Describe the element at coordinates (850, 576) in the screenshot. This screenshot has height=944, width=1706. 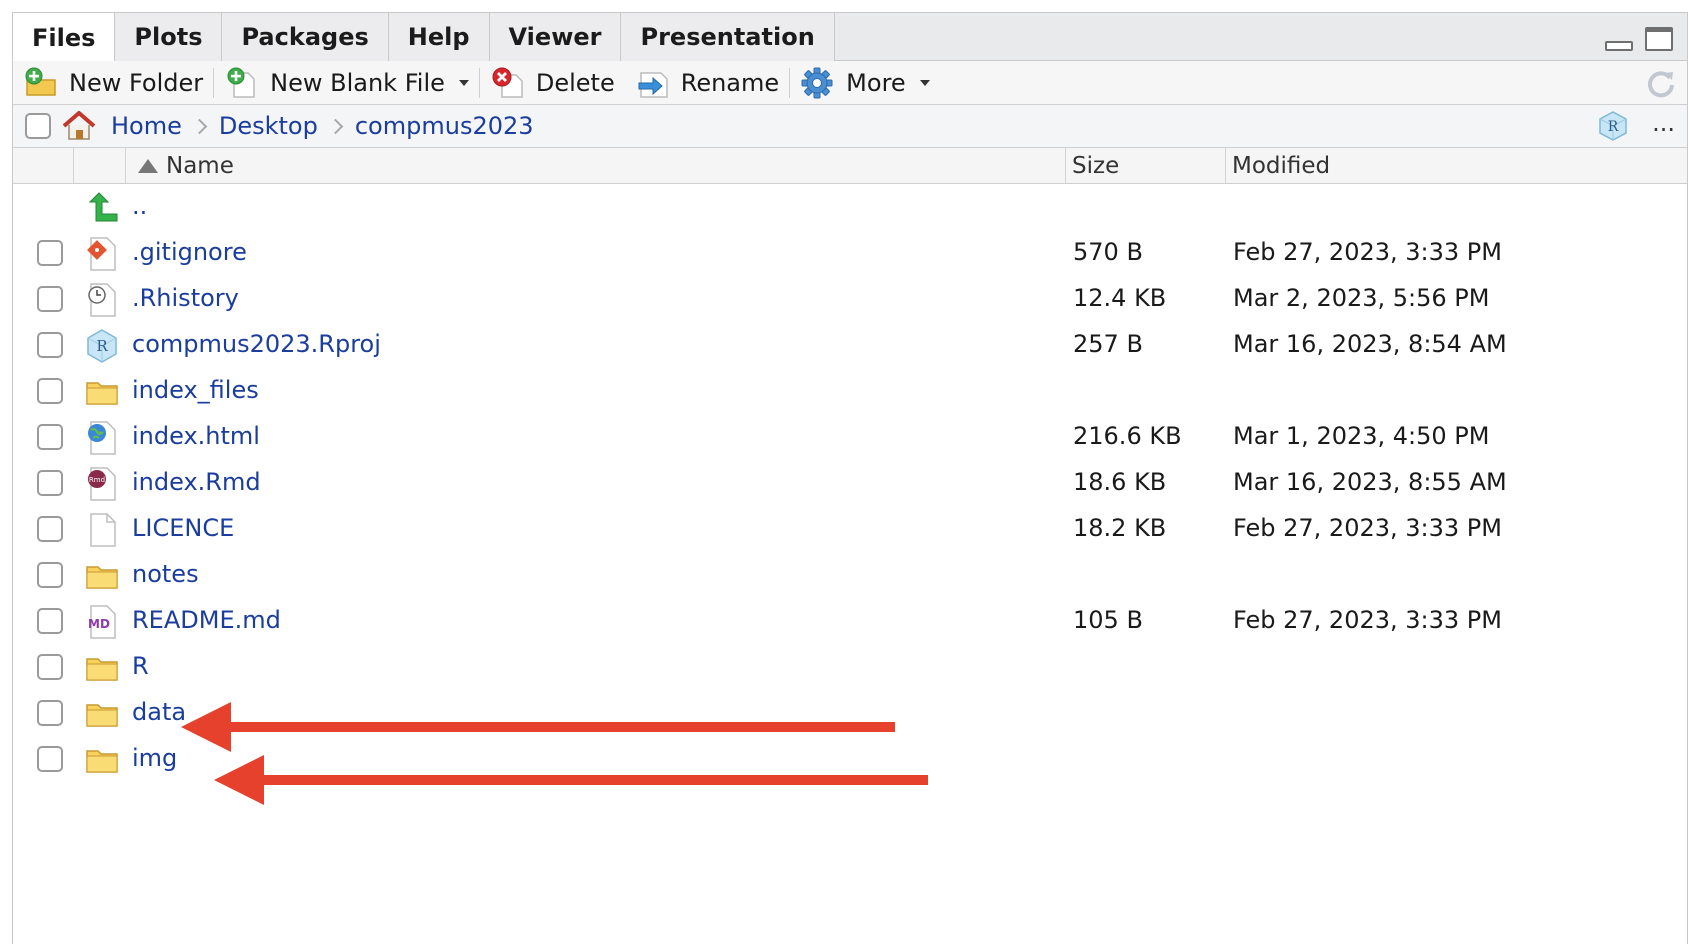
I see `file-row: notes` at that location.